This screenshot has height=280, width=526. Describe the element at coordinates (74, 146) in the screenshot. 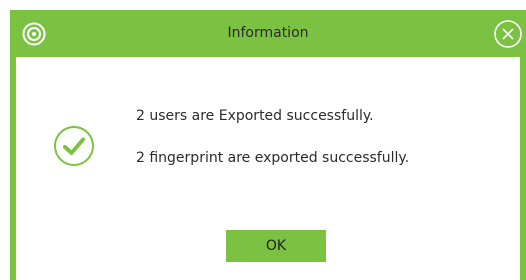

I see `check-circle-icon` at that location.